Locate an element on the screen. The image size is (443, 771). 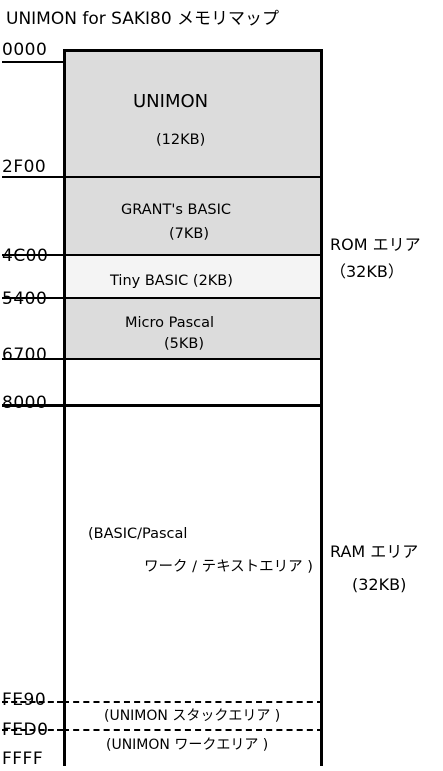
address-fed0: FED0 is located at coordinates (25, 730).